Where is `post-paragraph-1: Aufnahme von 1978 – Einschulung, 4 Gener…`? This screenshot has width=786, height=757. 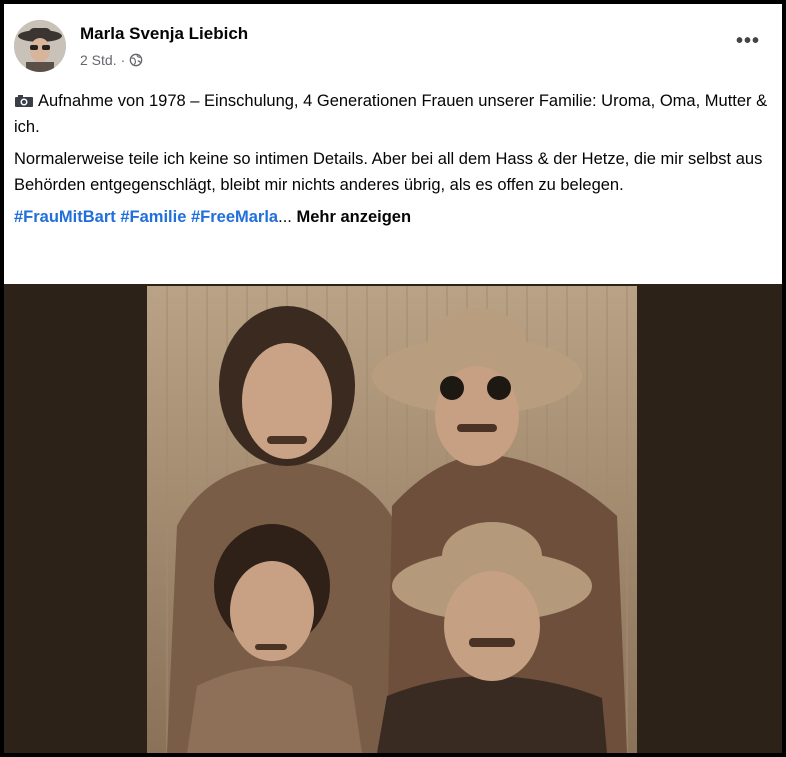
post-paragraph-1: Aufnahme von 1978 – Einschulung, 4 Gener… is located at coordinates (394, 114).